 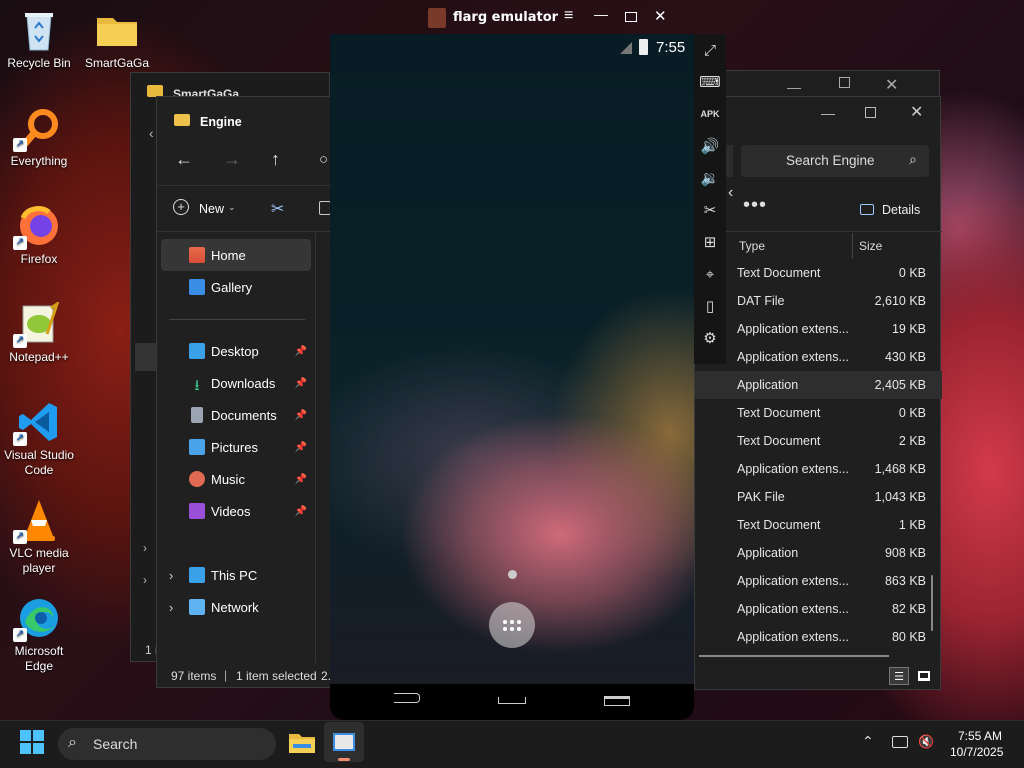 What do you see at coordinates (117, 39) in the screenshot?
I see `desktop-icon-smartgaga: SmartGaGa` at bounding box center [117, 39].